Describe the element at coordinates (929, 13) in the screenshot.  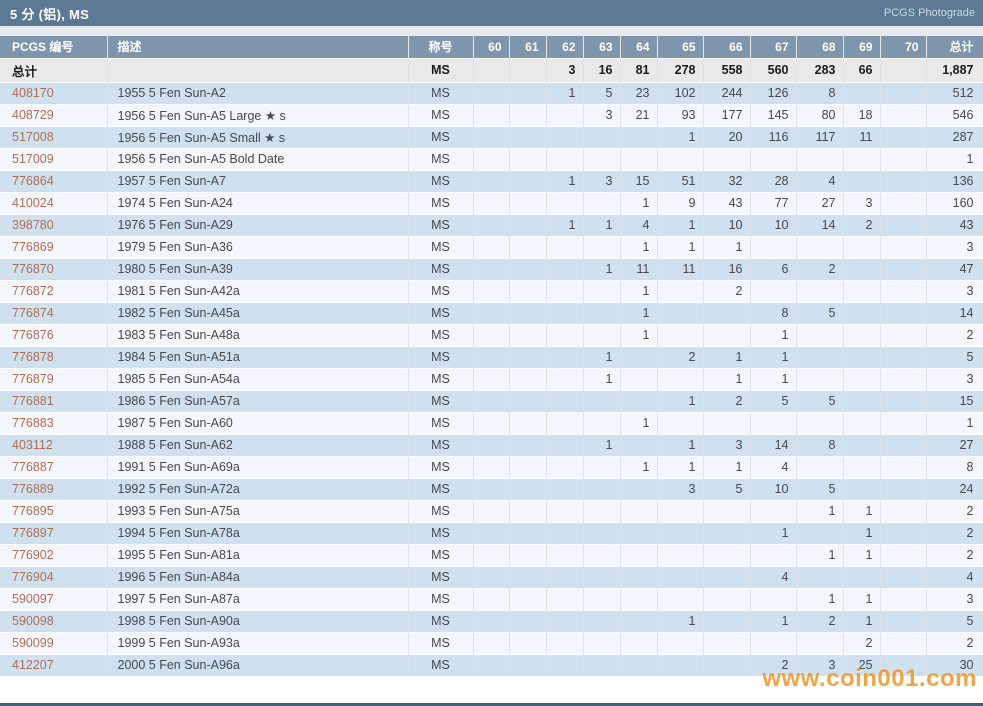
I see `photograde-link: PCGS Photograde` at that location.